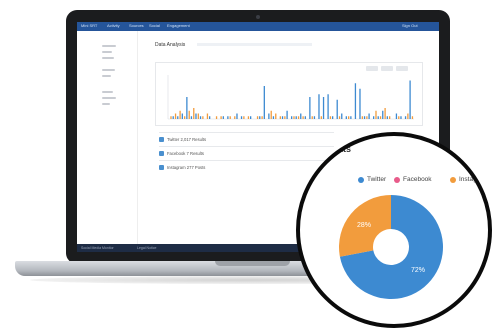 This screenshot has width=496, height=328. I want to click on magnified-chart-heading: ats, so click(345, 149).